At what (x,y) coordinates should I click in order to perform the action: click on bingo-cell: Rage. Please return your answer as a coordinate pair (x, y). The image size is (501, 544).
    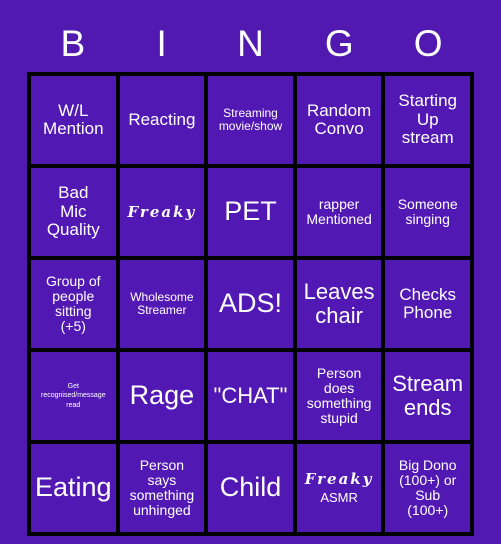
    Looking at the image, I should click on (162, 396).